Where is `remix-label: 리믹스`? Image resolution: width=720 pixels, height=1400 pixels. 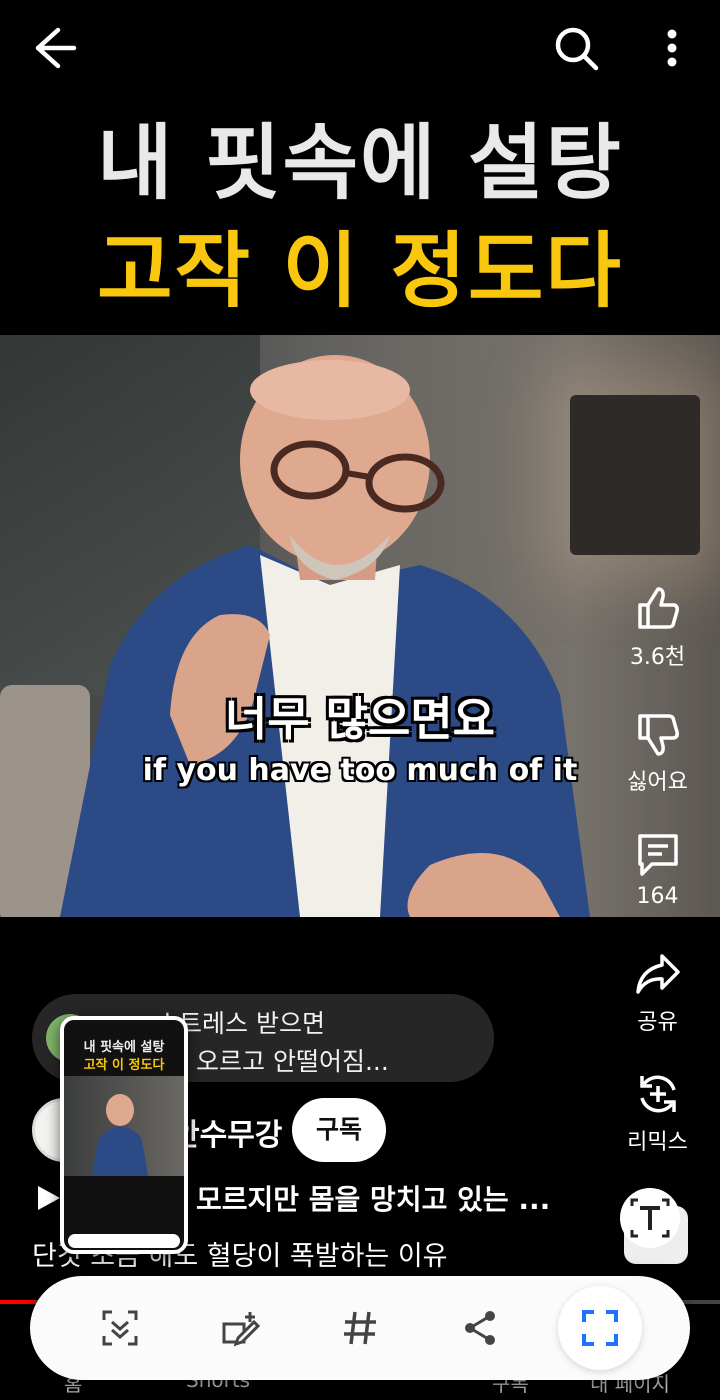
remix-label: 리믹스 is located at coordinates (657, 1142).